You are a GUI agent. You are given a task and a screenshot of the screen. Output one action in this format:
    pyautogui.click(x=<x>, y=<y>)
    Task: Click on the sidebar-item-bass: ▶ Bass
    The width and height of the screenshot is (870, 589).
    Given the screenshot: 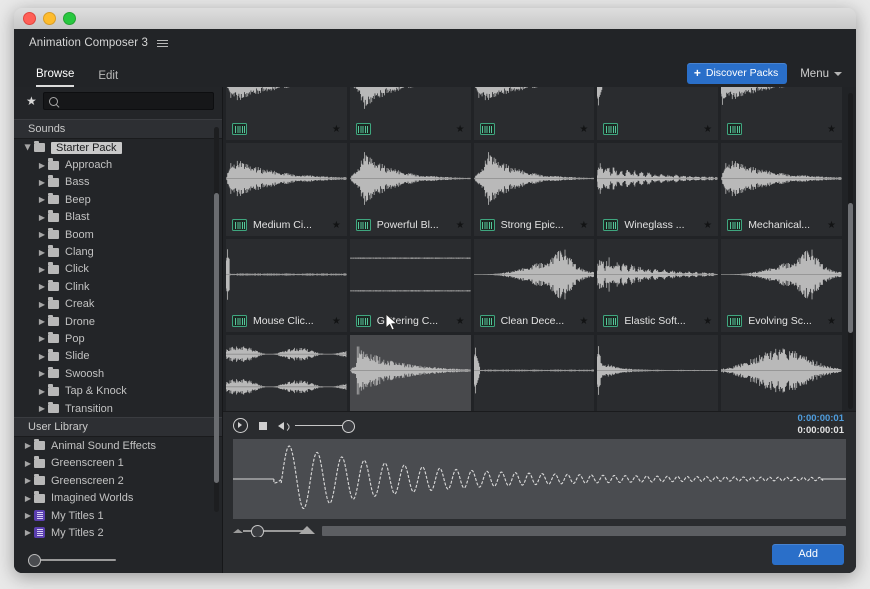 What is the action you would take?
    pyautogui.click(x=118, y=182)
    